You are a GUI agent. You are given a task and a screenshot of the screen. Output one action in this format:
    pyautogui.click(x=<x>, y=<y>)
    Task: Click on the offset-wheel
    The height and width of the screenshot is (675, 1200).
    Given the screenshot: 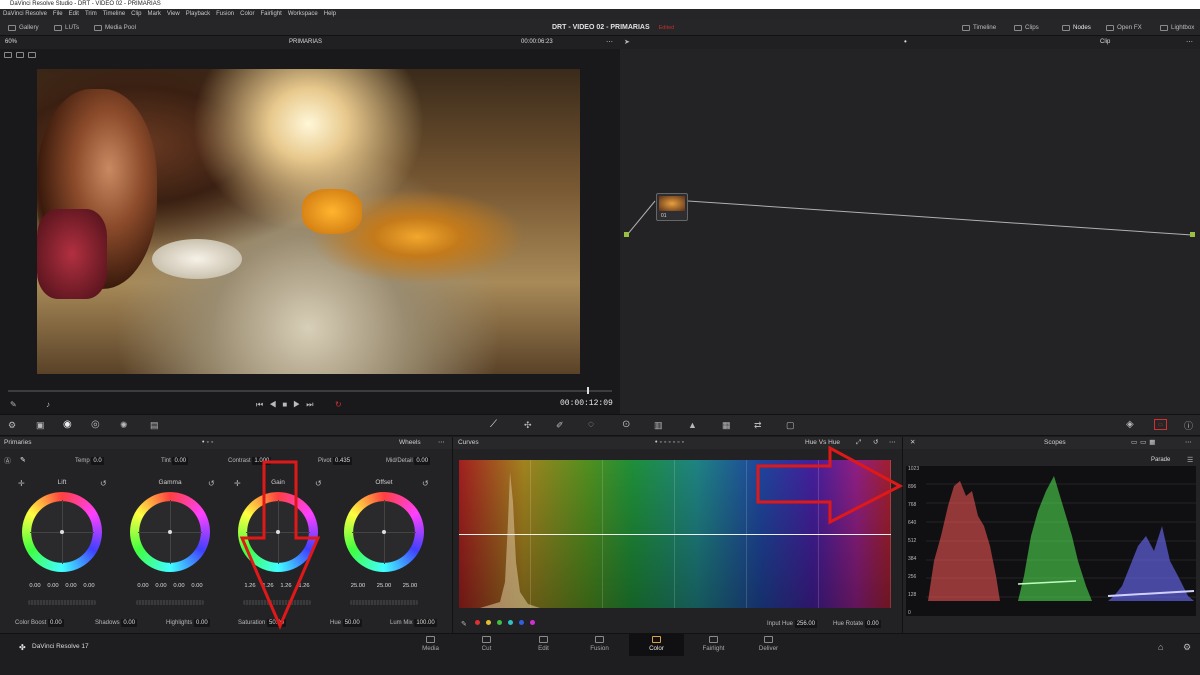 What is the action you would take?
    pyautogui.click(x=384, y=532)
    